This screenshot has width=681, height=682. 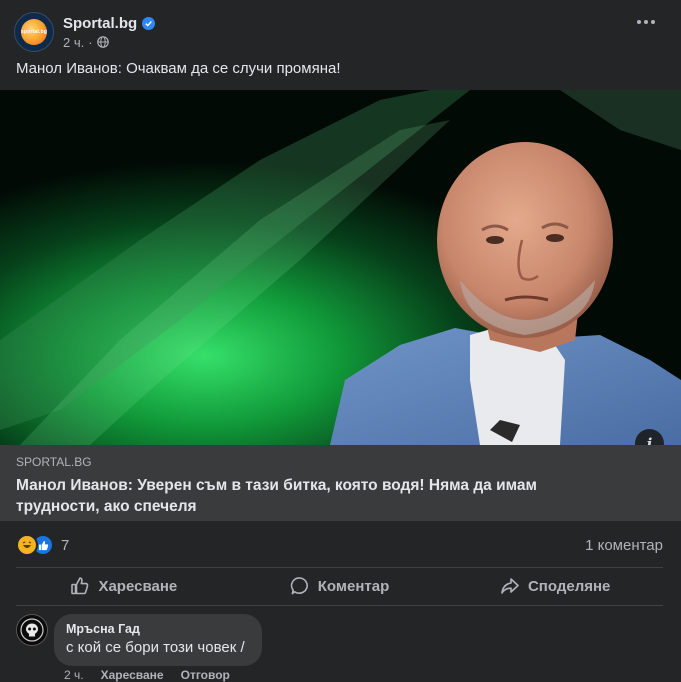 I want to click on link-domain: SPORTAL.BG, so click(x=54, y=462).